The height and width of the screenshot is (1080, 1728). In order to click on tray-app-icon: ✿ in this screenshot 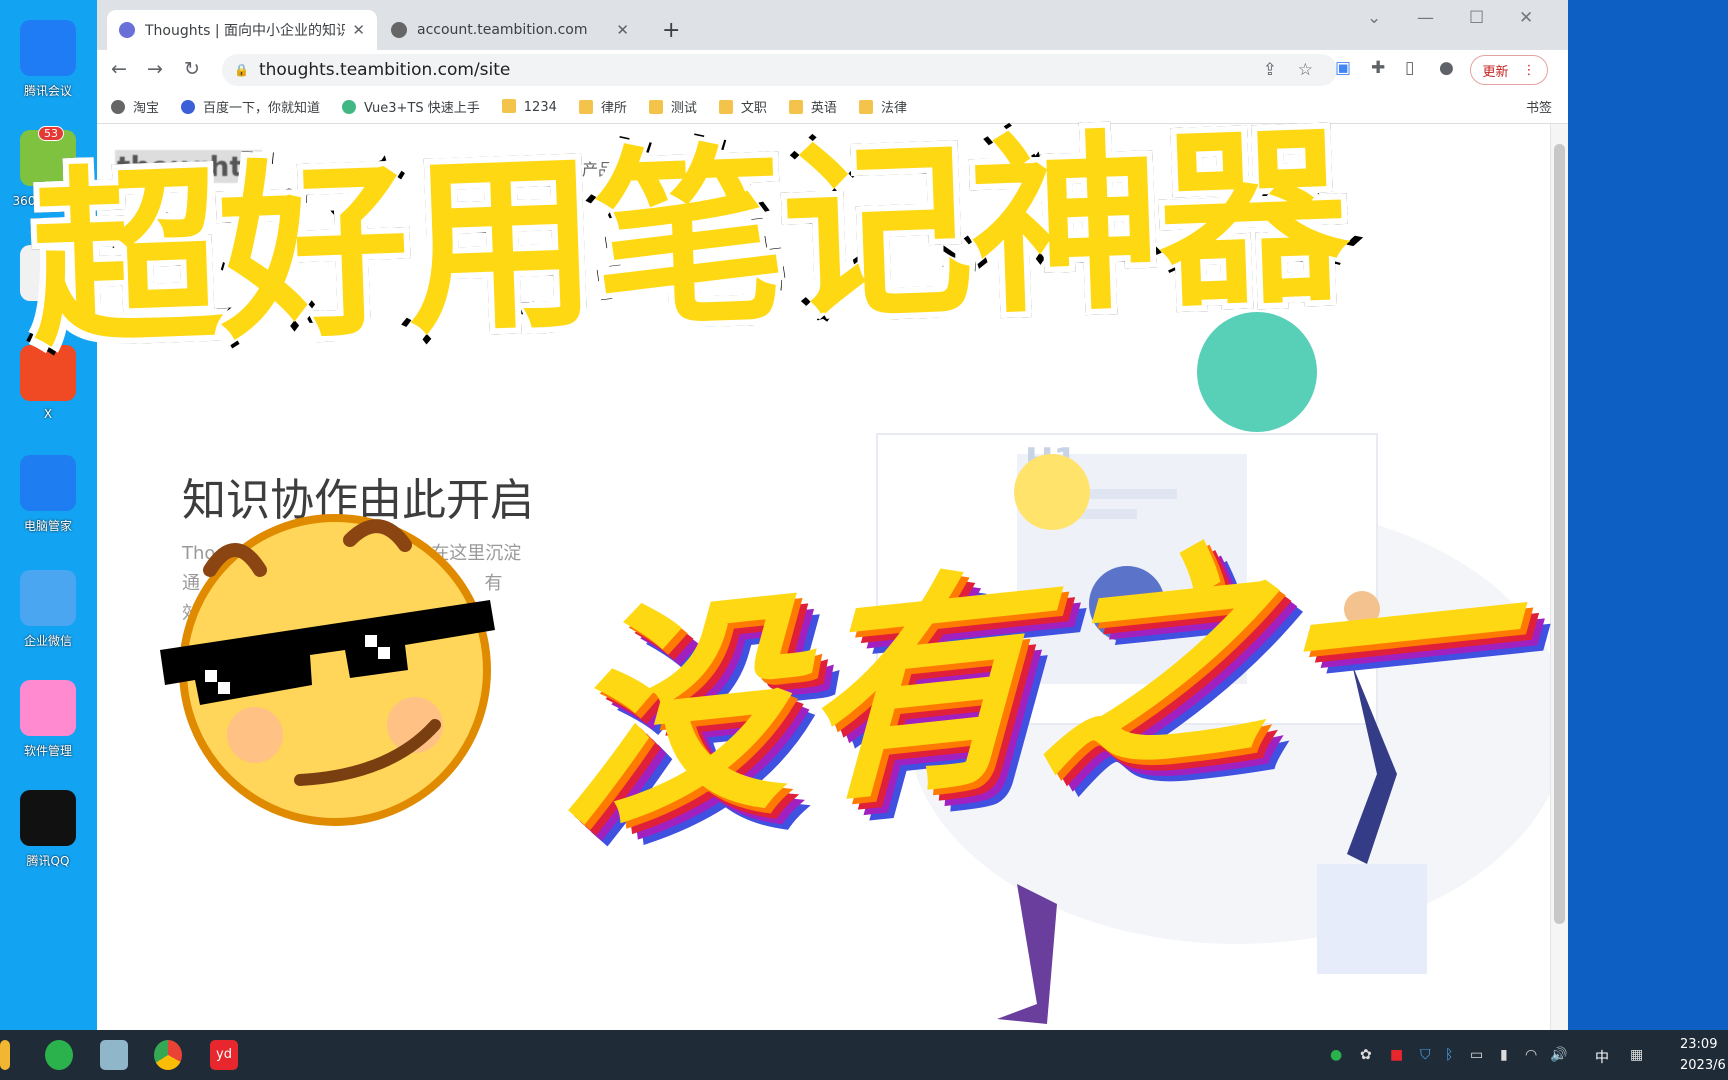, I will do `click(1366, 1055)`.